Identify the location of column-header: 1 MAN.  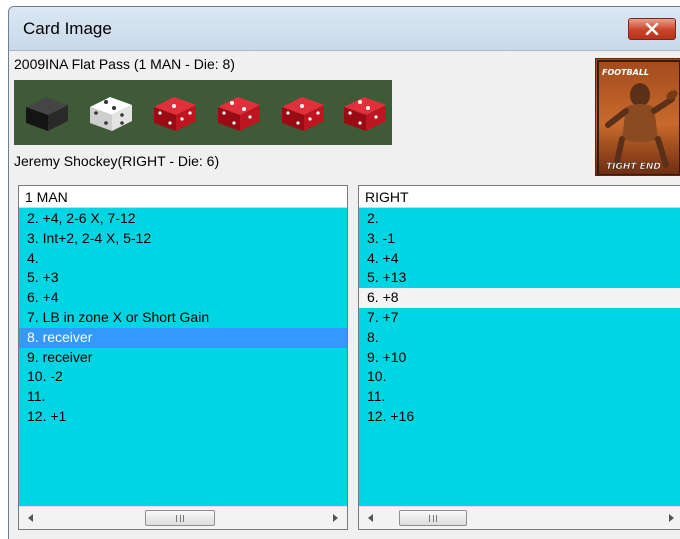
(183, 197).